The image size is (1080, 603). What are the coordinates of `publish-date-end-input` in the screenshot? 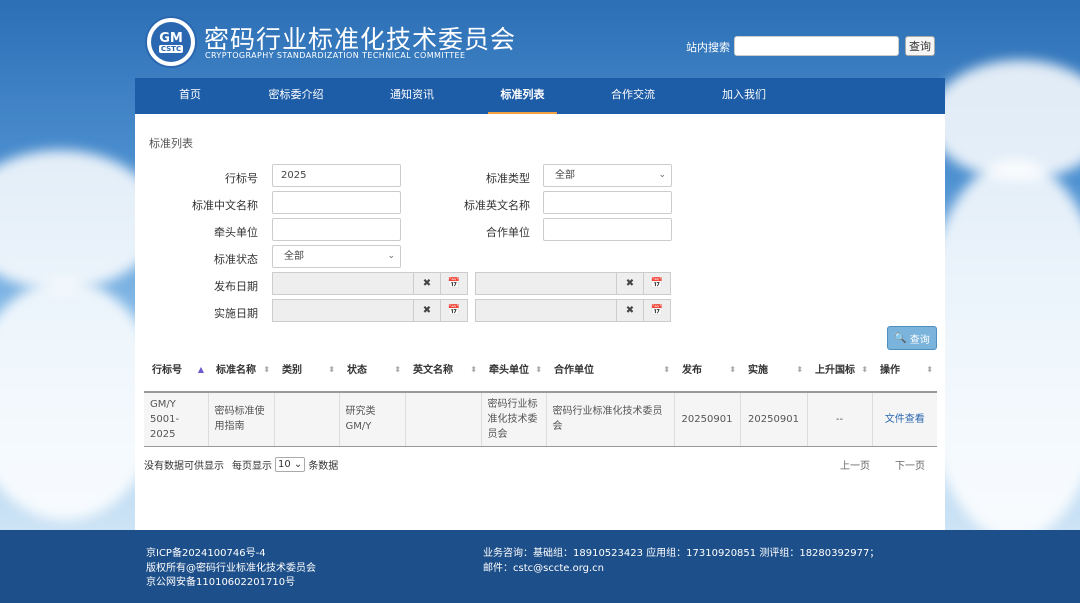 It's located at (546, 283).